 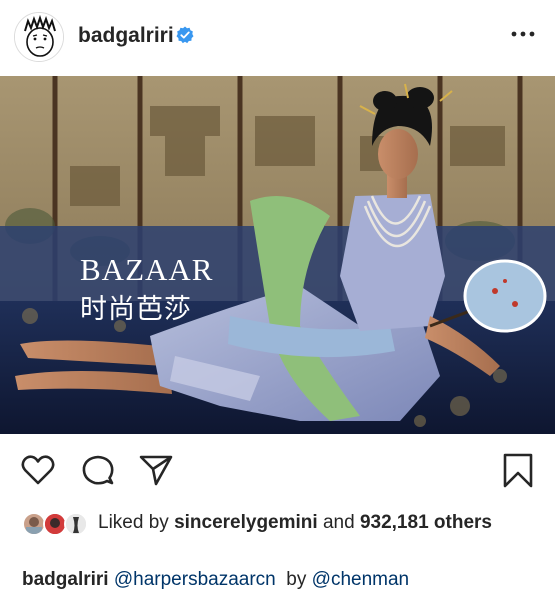 What do you see at coordinates (523, 34) in the screenshot?
I see `more-options-icon` at bounding box center [523, 34].